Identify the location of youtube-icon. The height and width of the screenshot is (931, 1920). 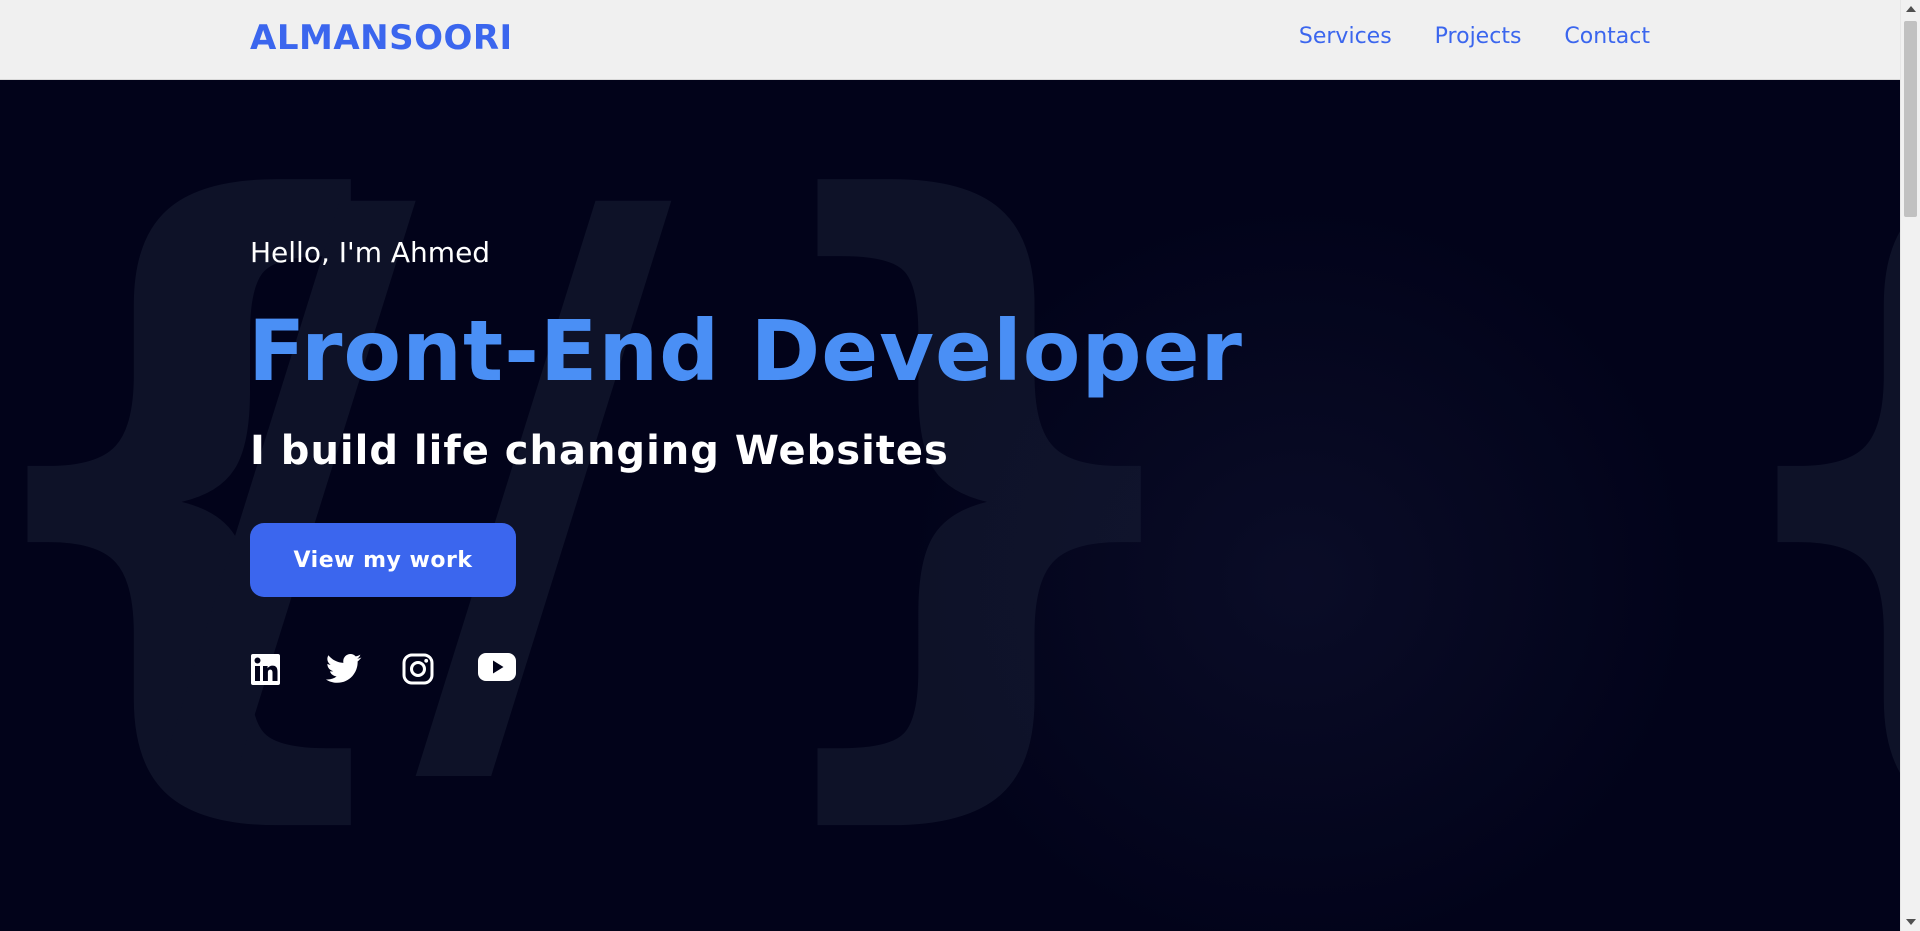
(497, 671).